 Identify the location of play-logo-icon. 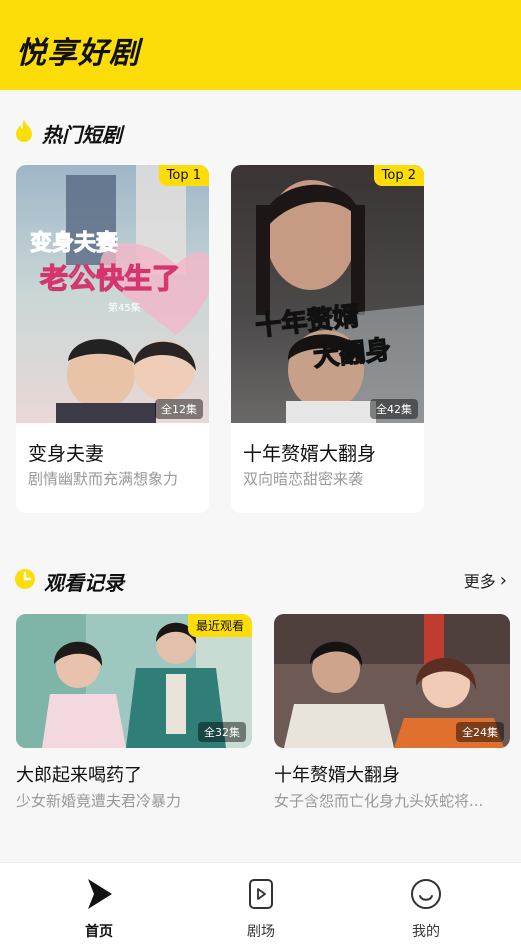
(99, 896).